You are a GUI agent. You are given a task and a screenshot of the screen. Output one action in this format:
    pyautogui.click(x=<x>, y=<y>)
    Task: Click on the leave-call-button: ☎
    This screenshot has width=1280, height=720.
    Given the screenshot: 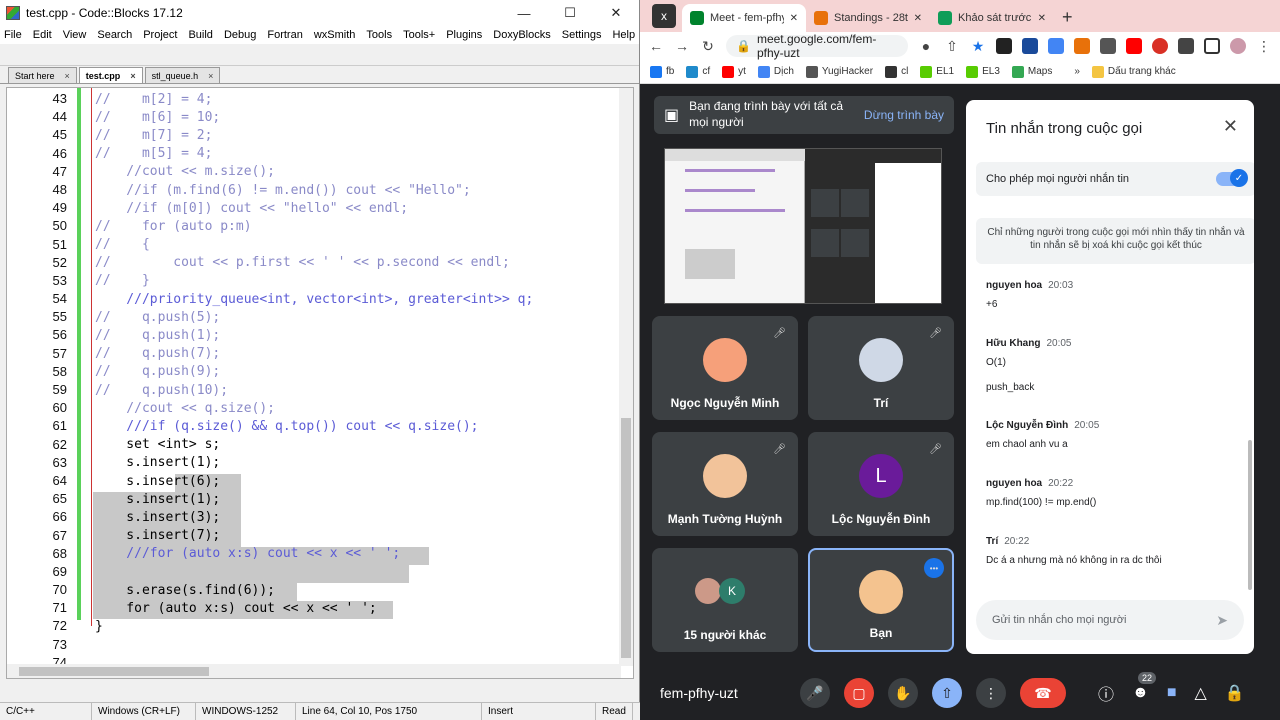 What is the action you would take?
    pyautogui.click(x=1043, y=693)
    